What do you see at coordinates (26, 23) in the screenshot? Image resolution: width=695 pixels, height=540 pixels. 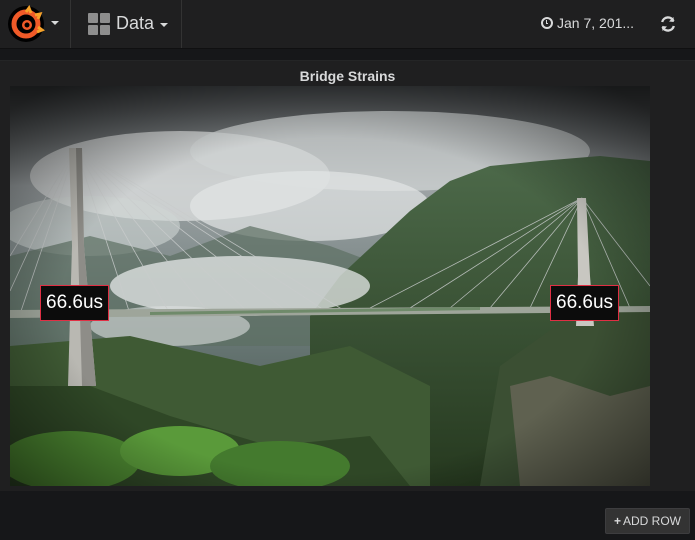 I see `grafana-logo-icon` at bounding box center [26, 23].